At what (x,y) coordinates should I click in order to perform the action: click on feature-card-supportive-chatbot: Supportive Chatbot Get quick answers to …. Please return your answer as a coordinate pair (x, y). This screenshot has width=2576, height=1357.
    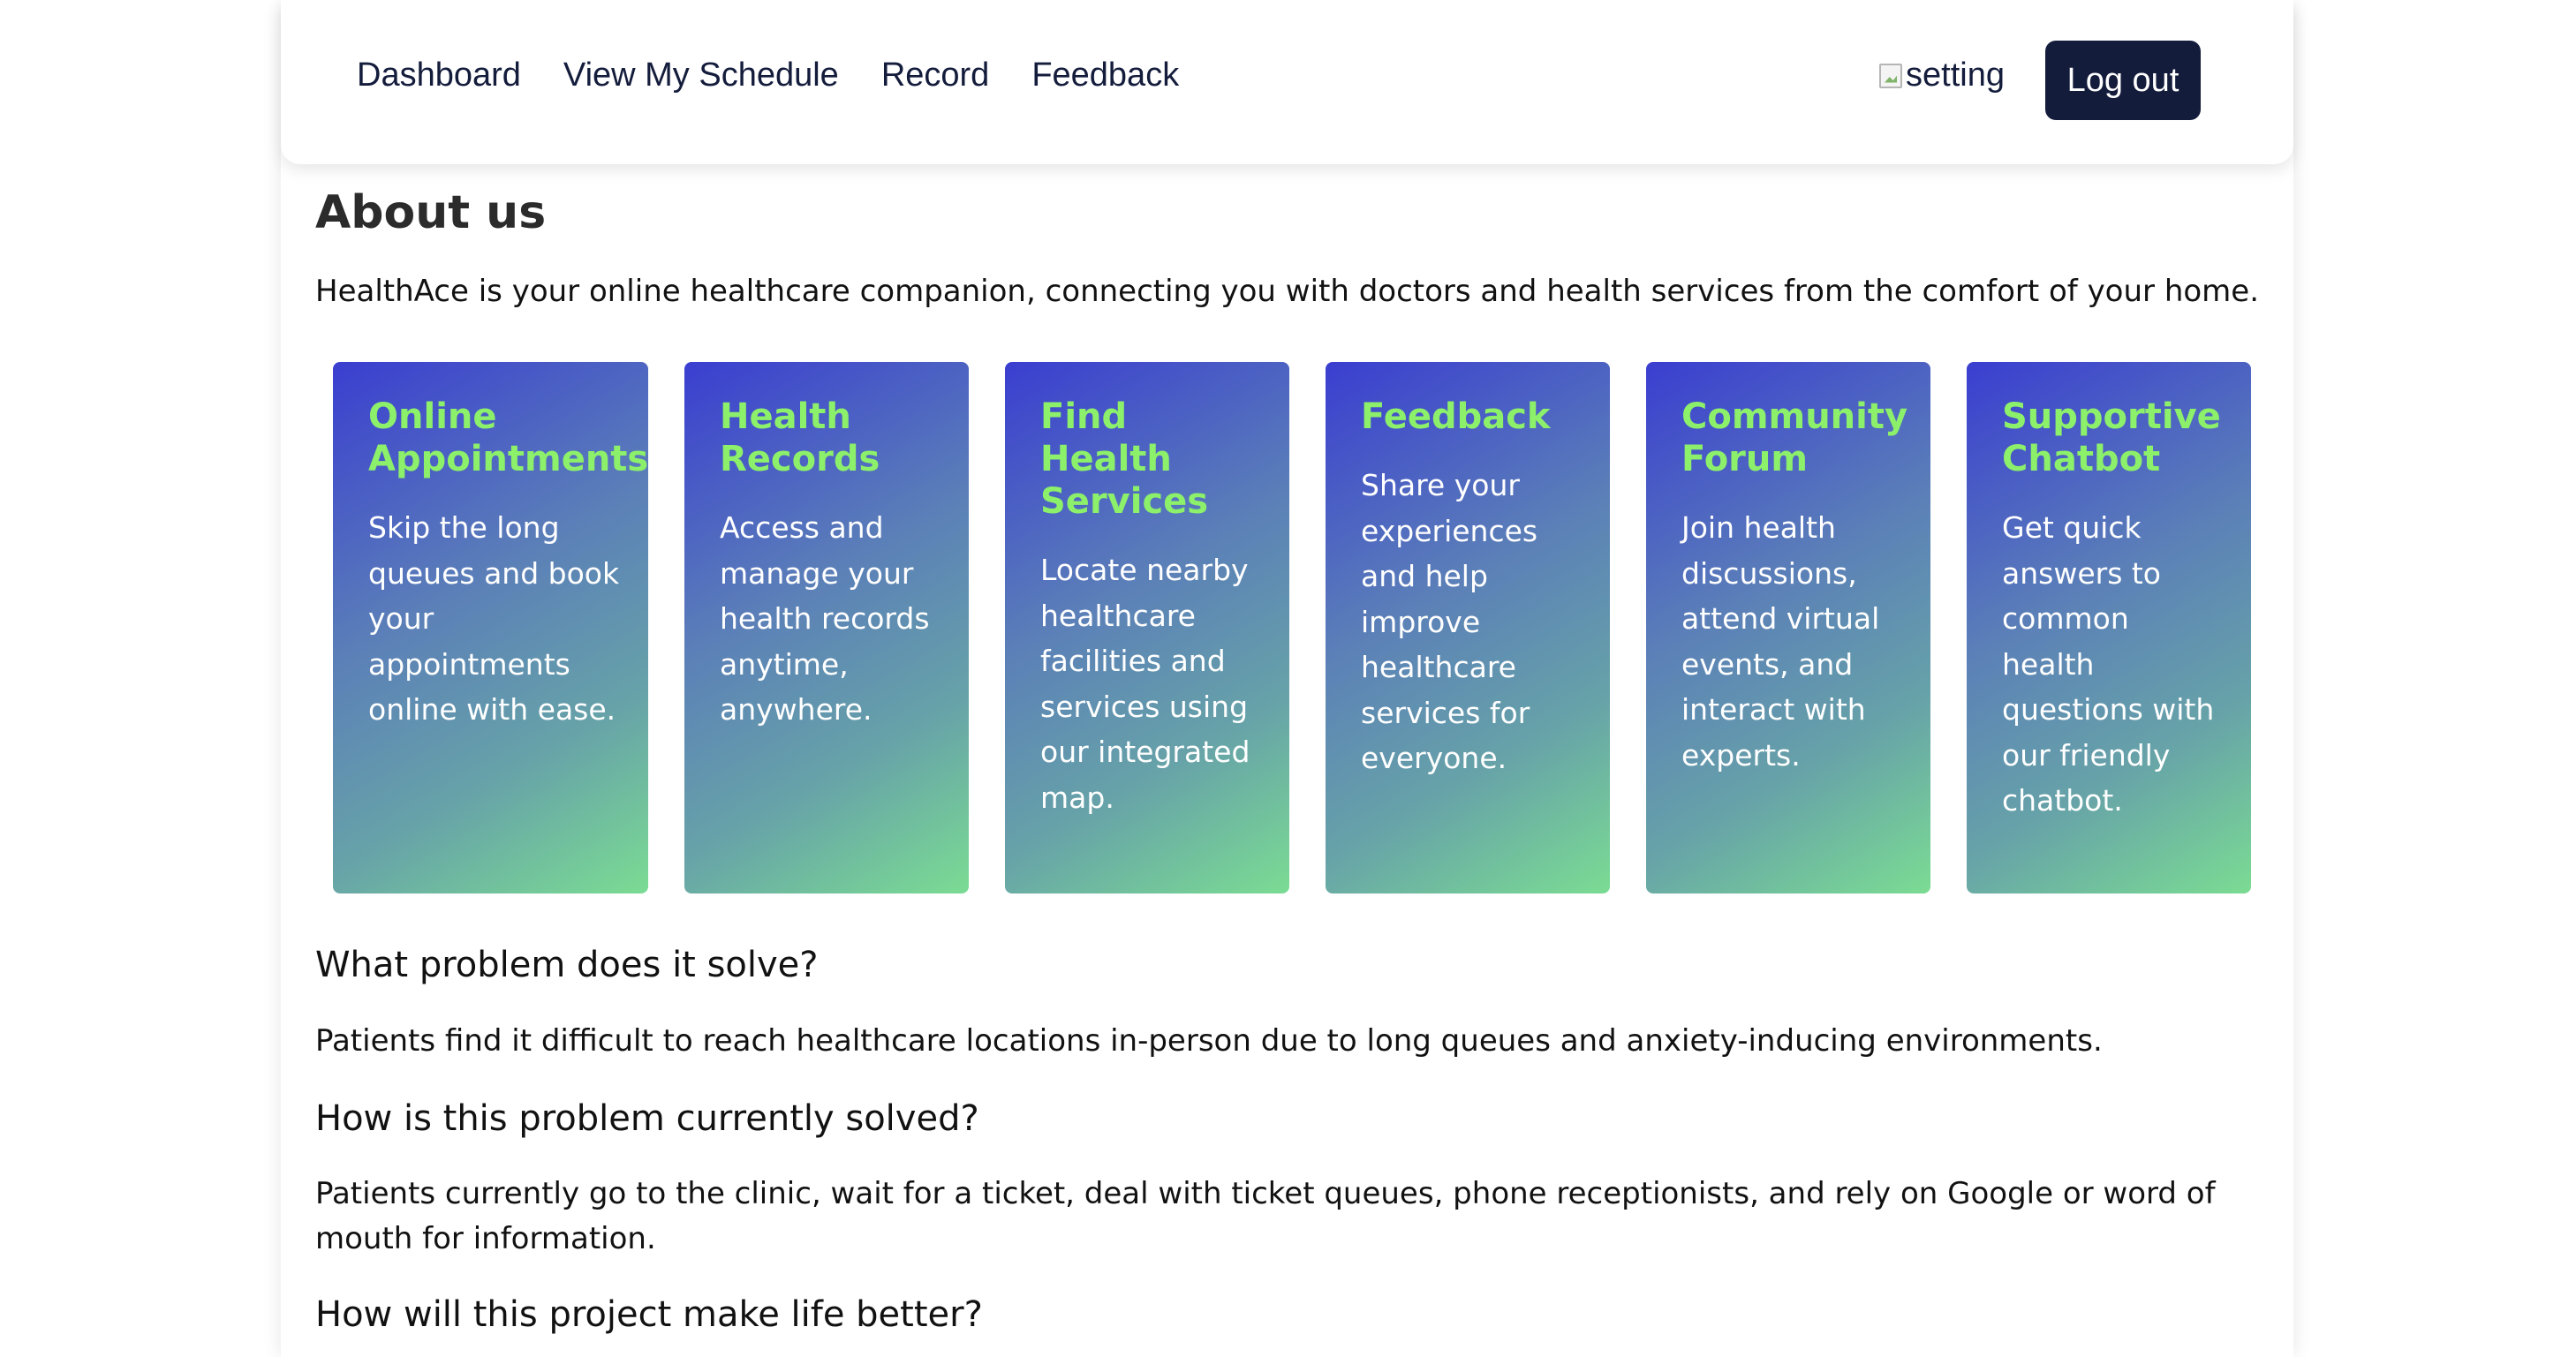
    Looking at the image, I should click on (2109, 627).